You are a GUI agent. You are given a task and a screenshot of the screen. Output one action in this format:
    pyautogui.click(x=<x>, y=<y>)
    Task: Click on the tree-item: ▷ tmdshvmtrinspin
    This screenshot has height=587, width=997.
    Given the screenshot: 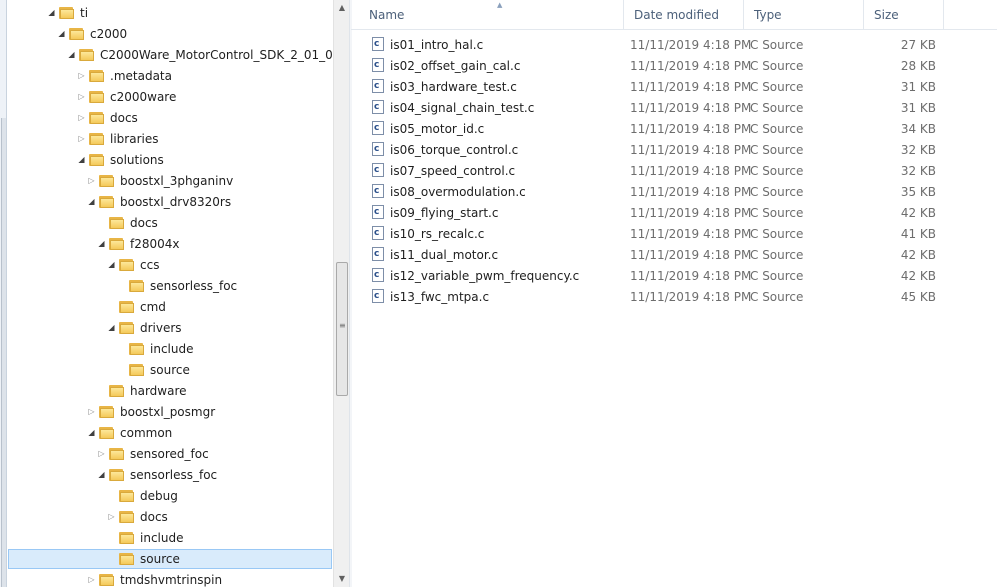 What is the action you would take?
    pyautogui.click(x=170, y=578)
    